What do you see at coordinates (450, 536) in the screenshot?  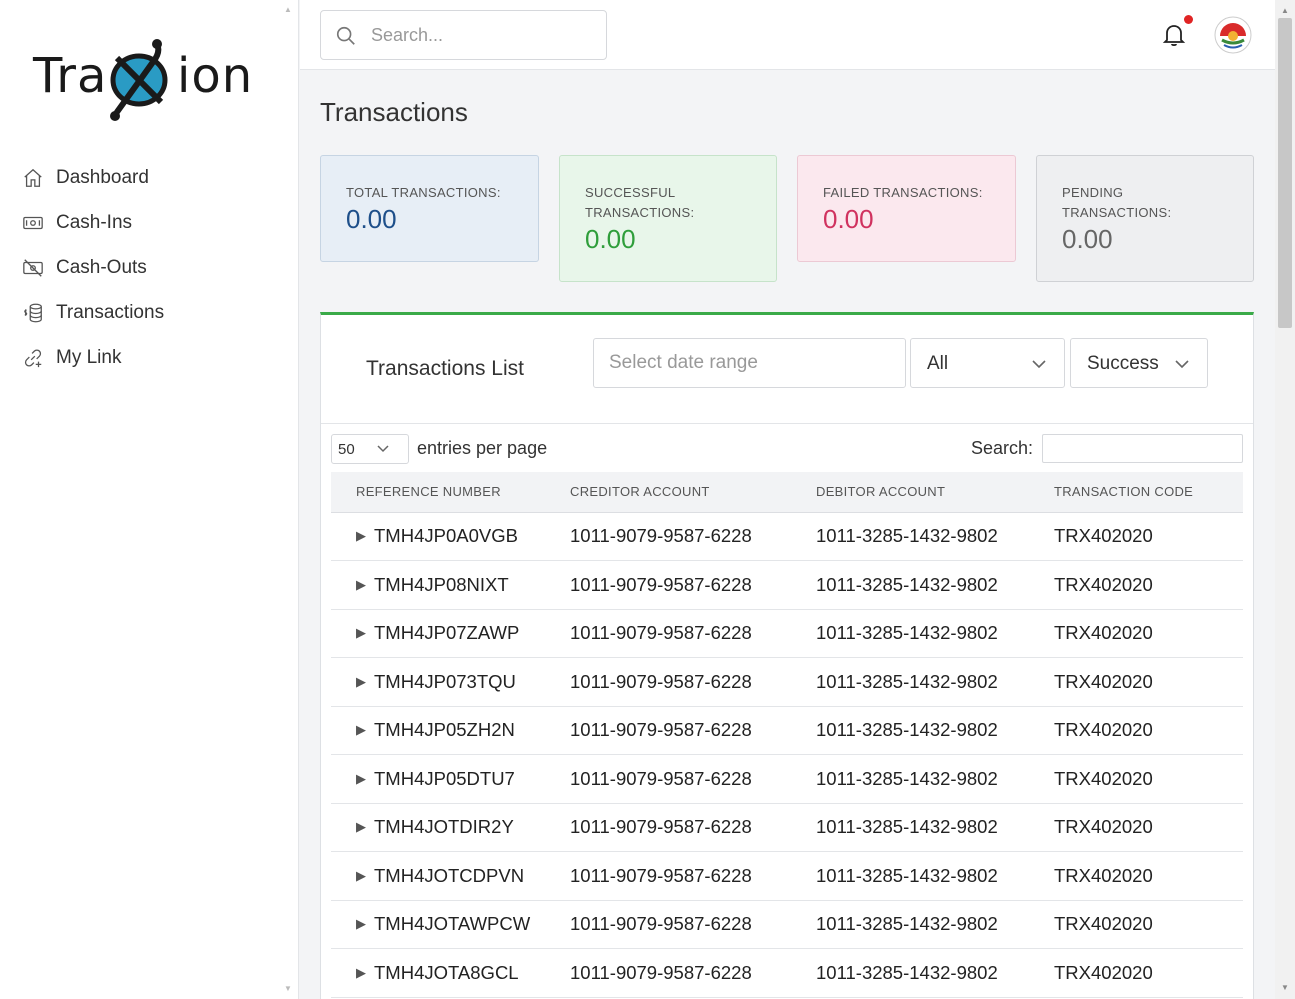 I see `table-cell: ▶ TMH4JP0A0VGB` at bounding box center [450, 536].